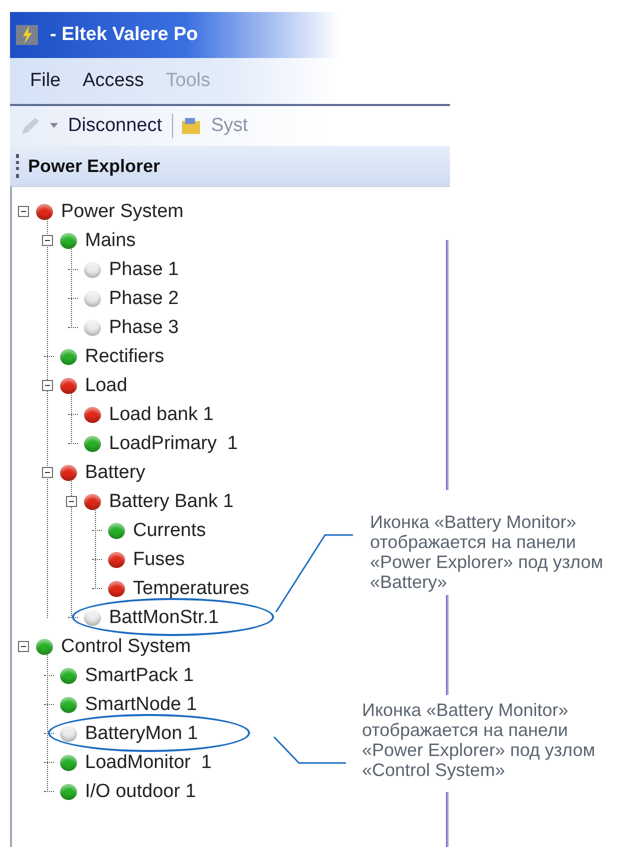 The image size is (620, 847). What do you see at coordinates (54, 126) in the screenshot?
I see `dropdown-arrow-icon` at bounding box center [54, 126].